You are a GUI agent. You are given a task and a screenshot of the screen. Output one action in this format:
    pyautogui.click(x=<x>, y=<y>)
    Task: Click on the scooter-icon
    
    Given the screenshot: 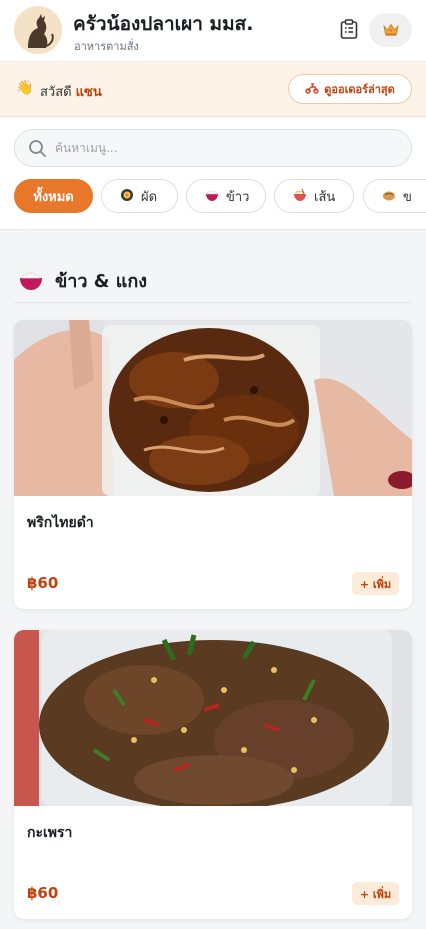 What is the action you would take?
    pyautogui.click(x=312, y=89)
    